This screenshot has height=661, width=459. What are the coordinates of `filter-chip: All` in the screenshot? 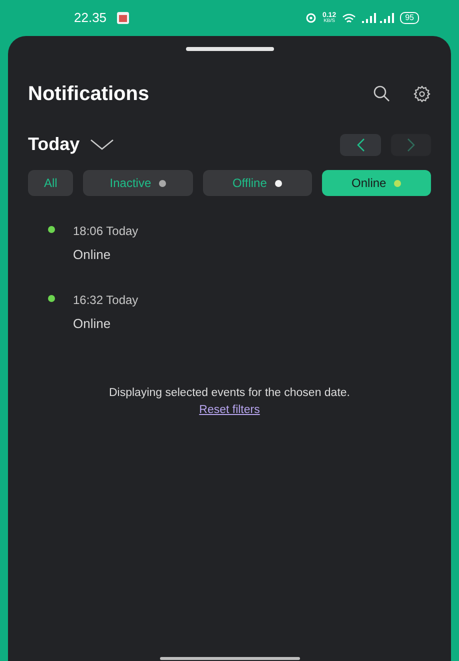 It's located at (51, 183).